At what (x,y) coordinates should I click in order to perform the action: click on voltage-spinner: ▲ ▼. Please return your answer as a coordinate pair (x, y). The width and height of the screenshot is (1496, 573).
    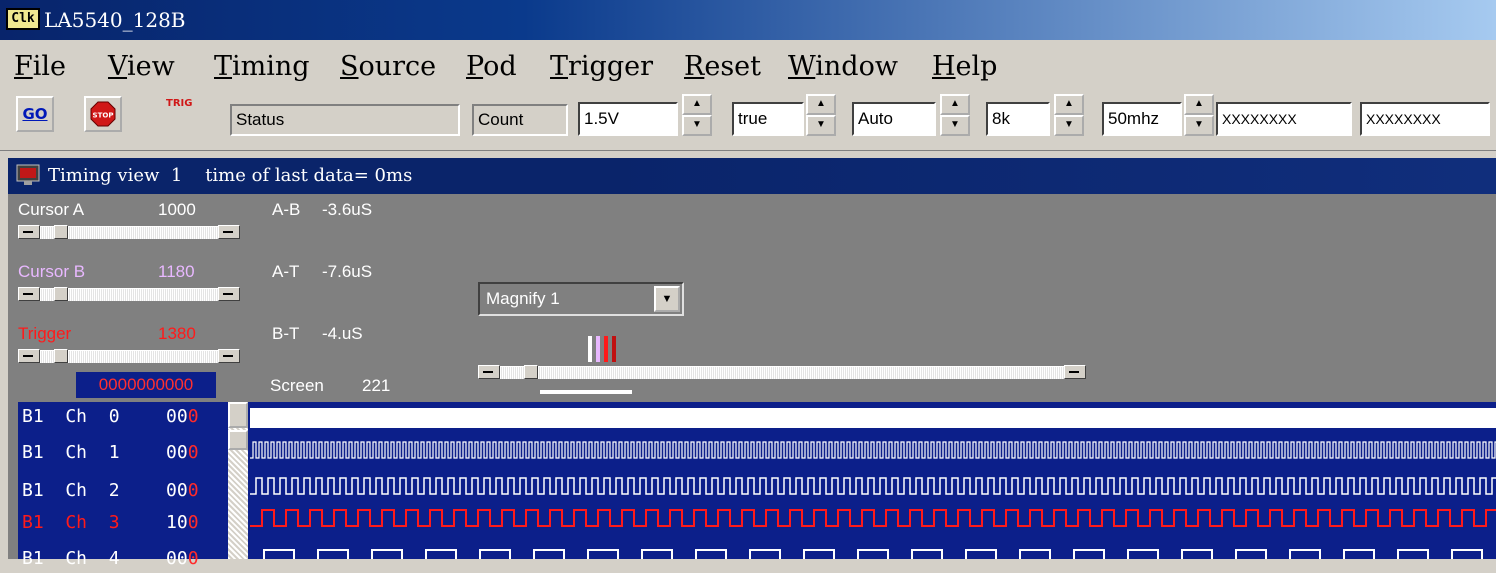
    Looking at the image, I should click on (697, 115).